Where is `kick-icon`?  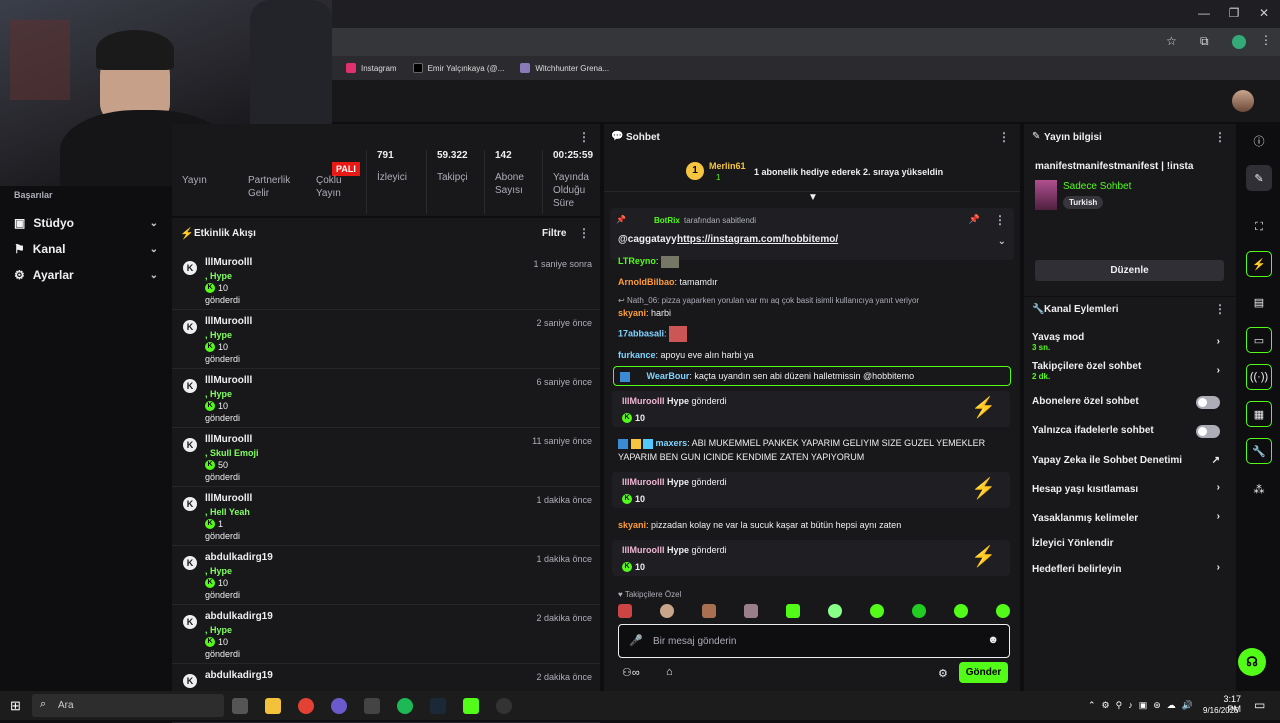 kick-icon is located at coordinates (471, 706).